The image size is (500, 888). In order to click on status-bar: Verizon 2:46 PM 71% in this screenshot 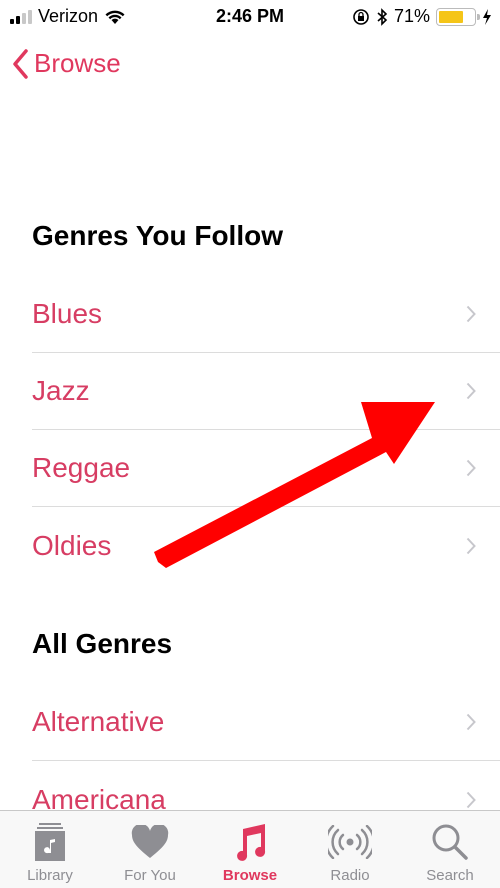, I will do `click(250, 17)`.